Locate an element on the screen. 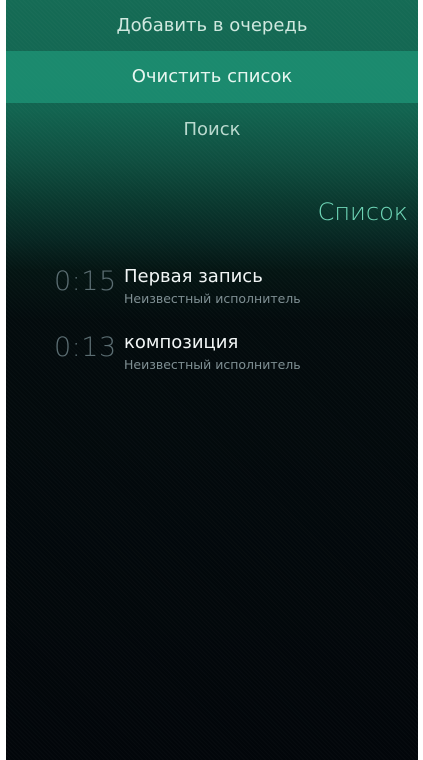 The width and height of the screenshot is (423, 760). track-duration: 0:15 is located at coordinates (85, 281).